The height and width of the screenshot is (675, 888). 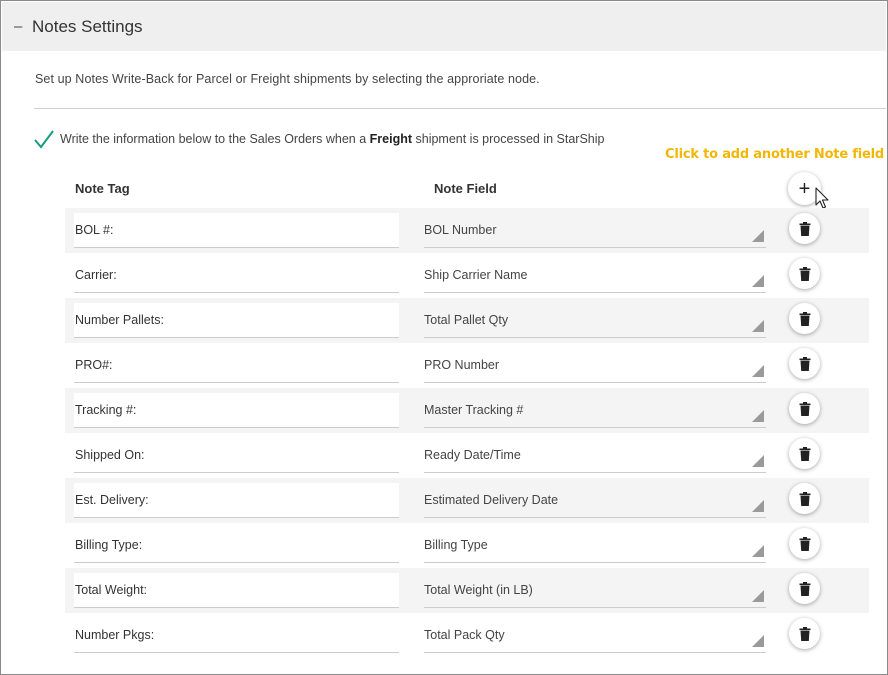 I want to click on note-field-select: Estimated Delivery Date, so click(x=595, y=500).